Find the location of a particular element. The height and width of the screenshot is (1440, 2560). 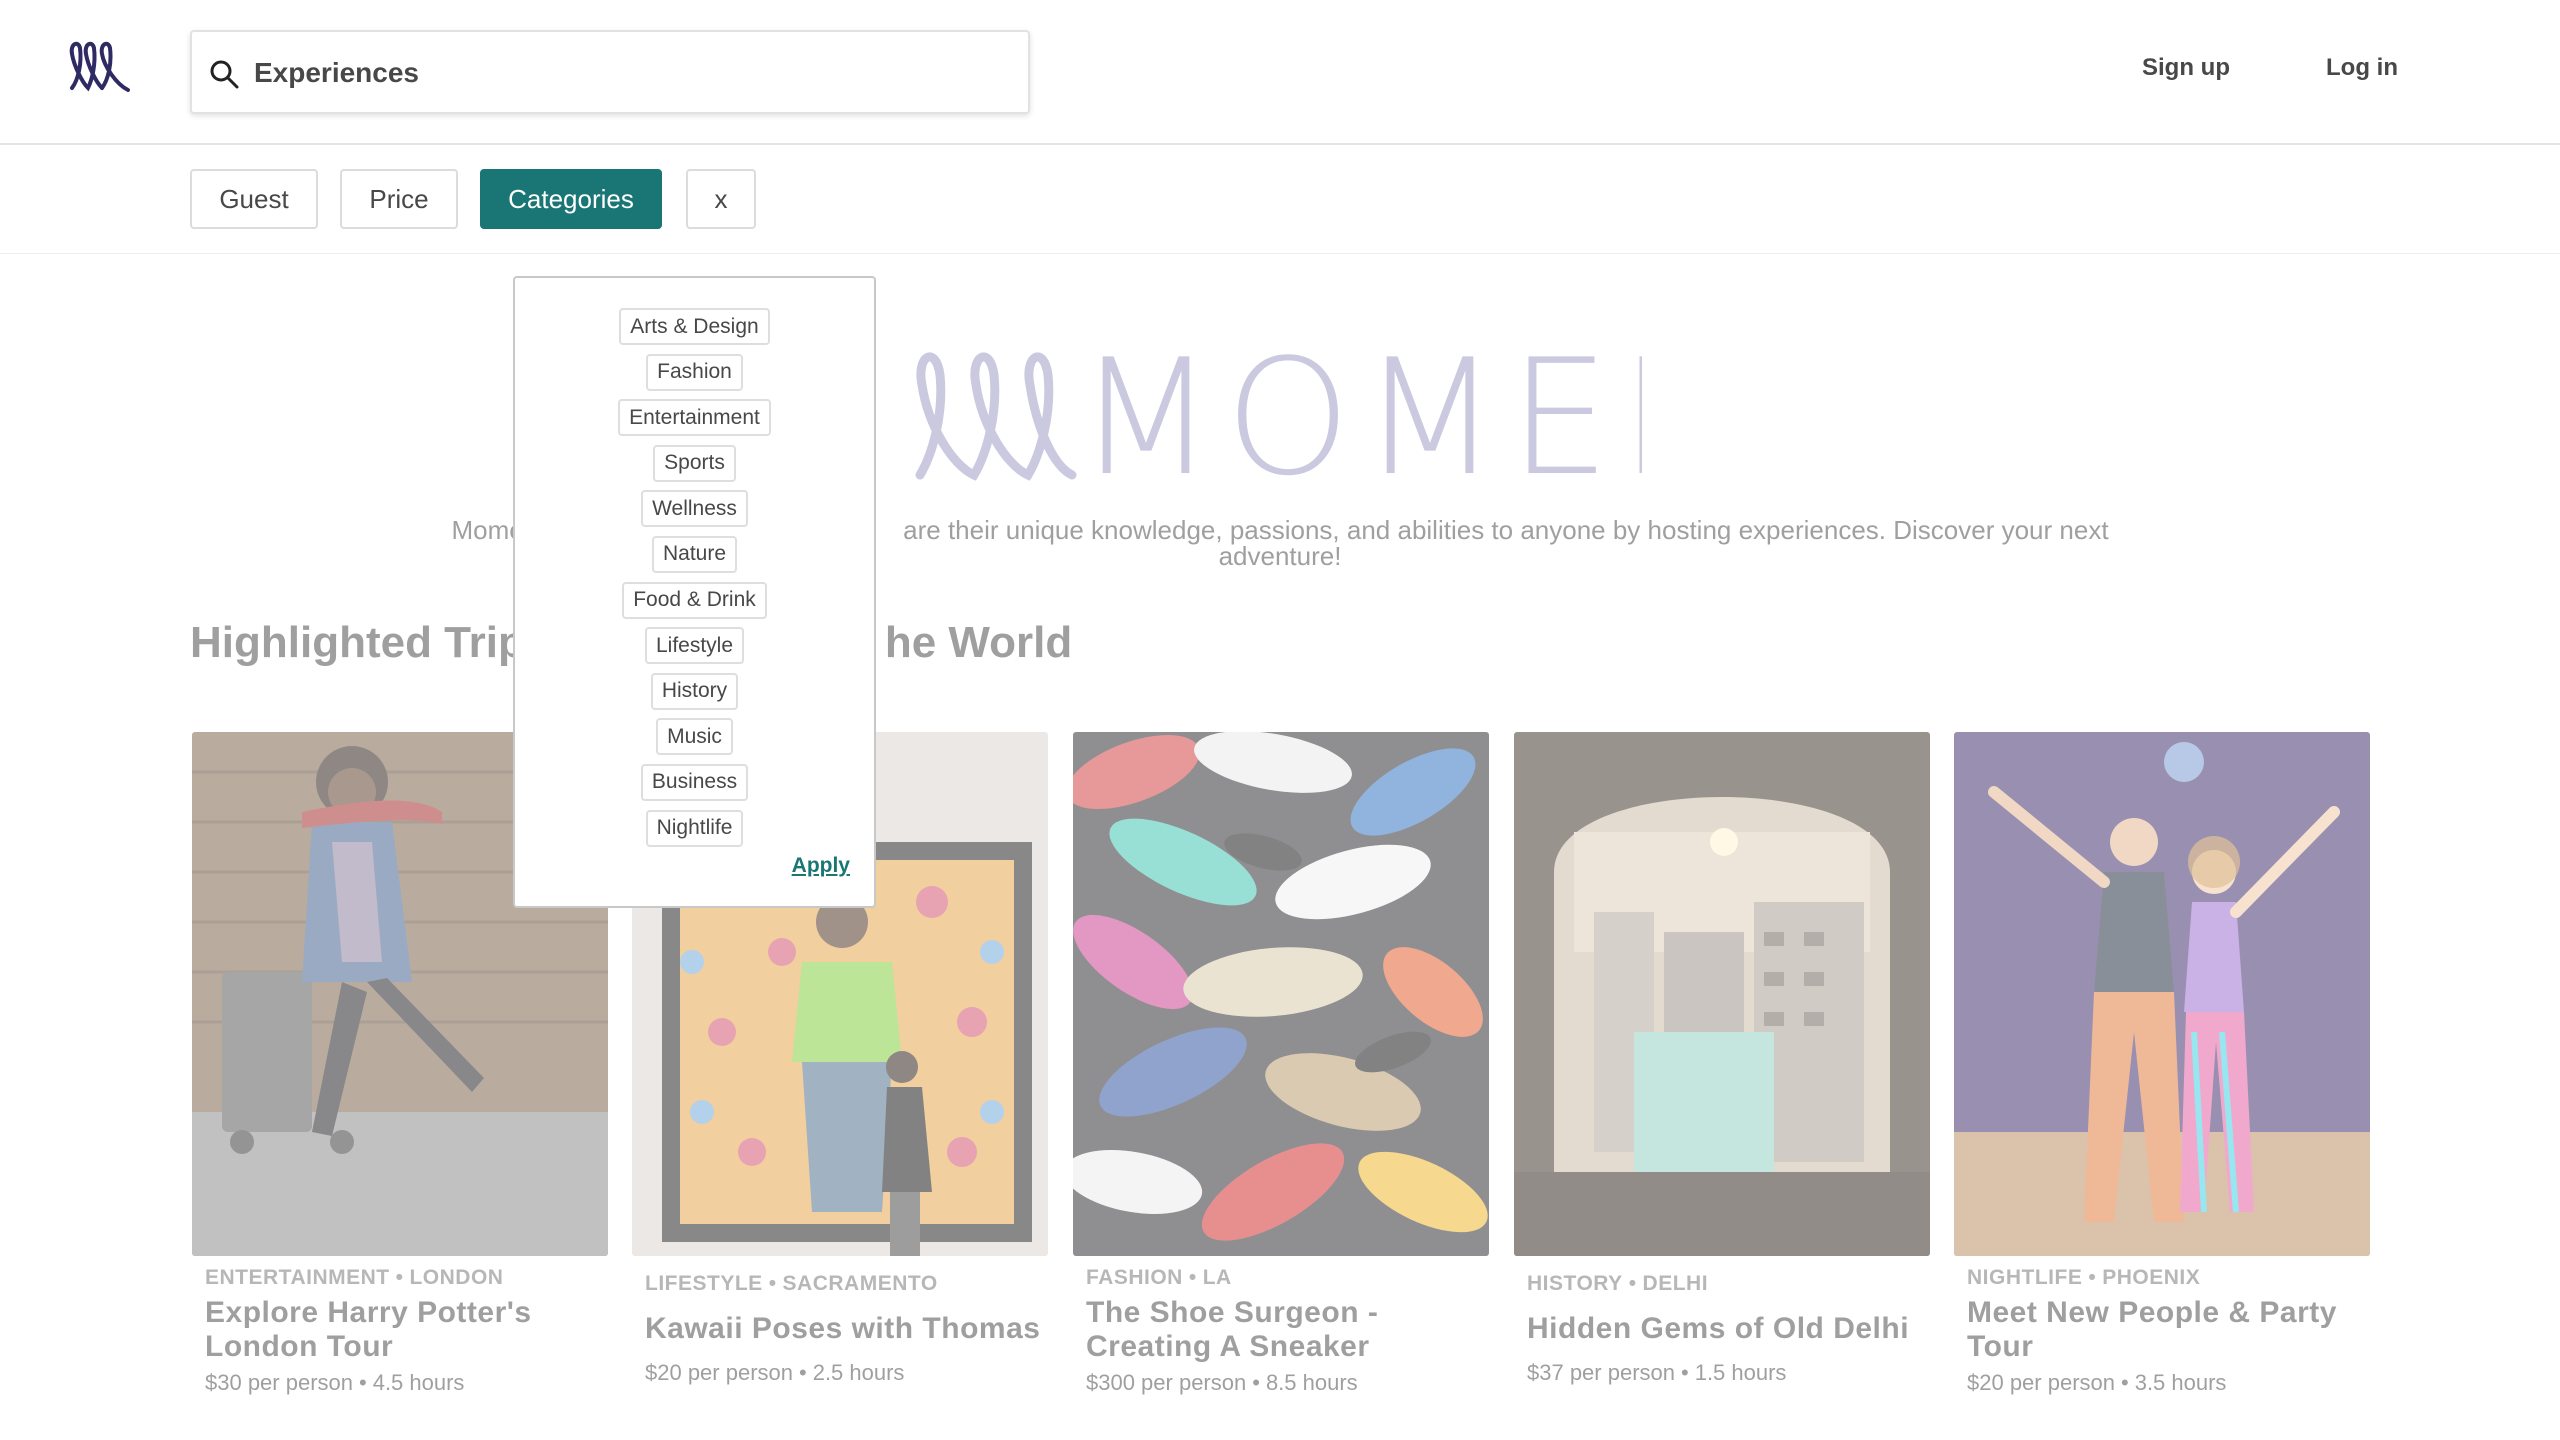

category-chip: Nature is located at coordinates (694, 554).